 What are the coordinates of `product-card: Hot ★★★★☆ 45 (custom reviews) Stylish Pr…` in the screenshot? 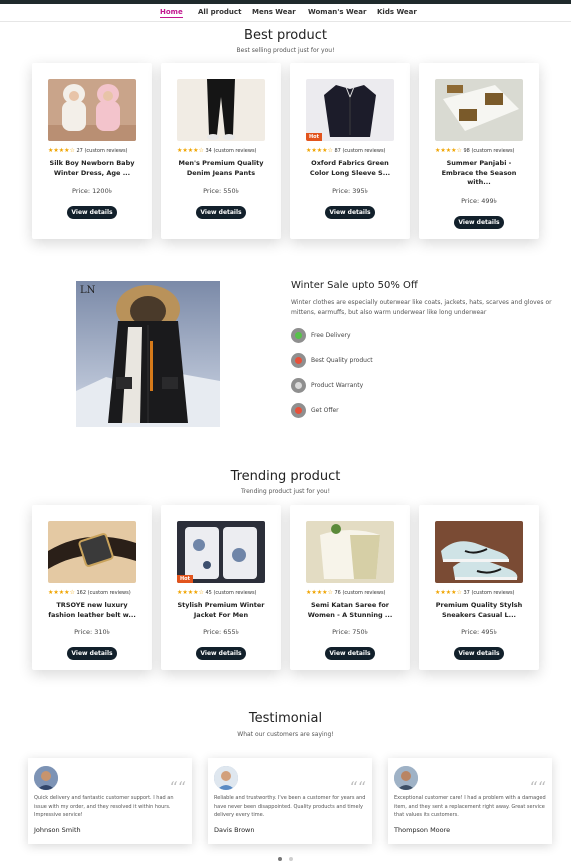 It's located at (221, 587).